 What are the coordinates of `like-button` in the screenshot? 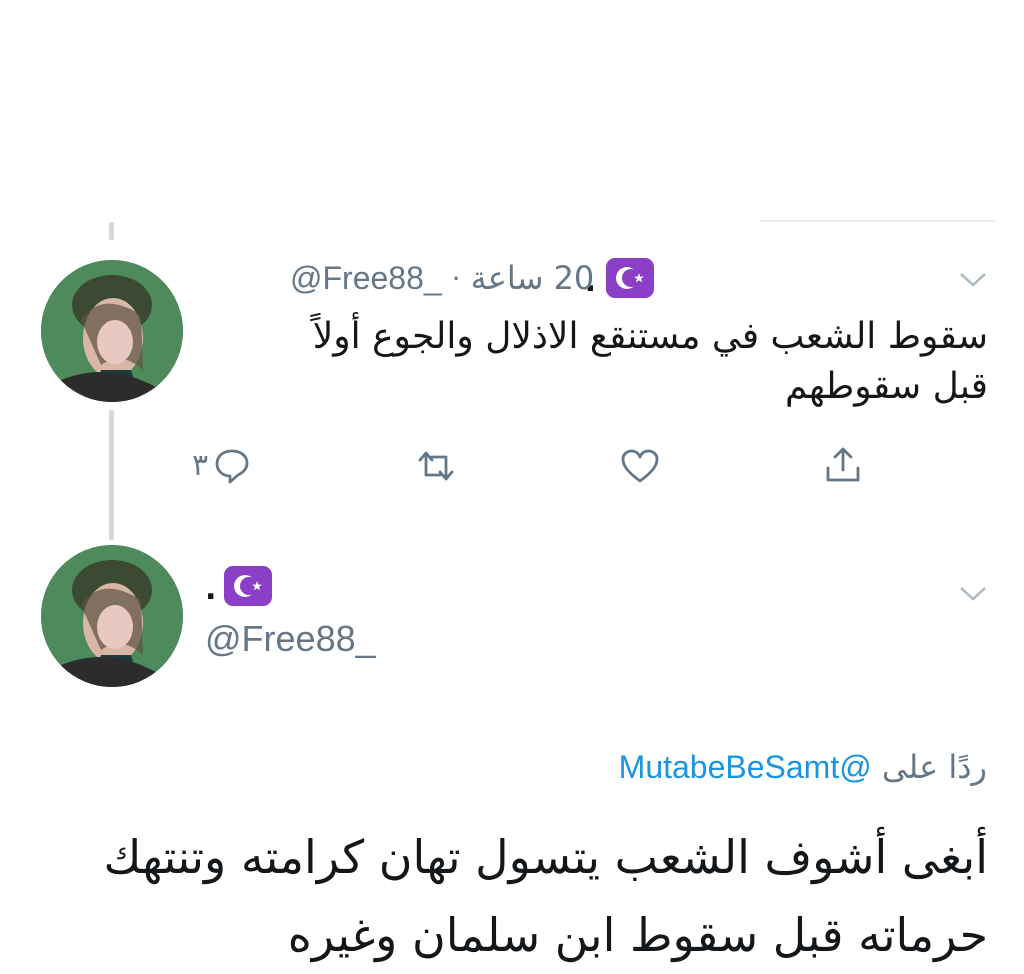 It's located at (640, 466).